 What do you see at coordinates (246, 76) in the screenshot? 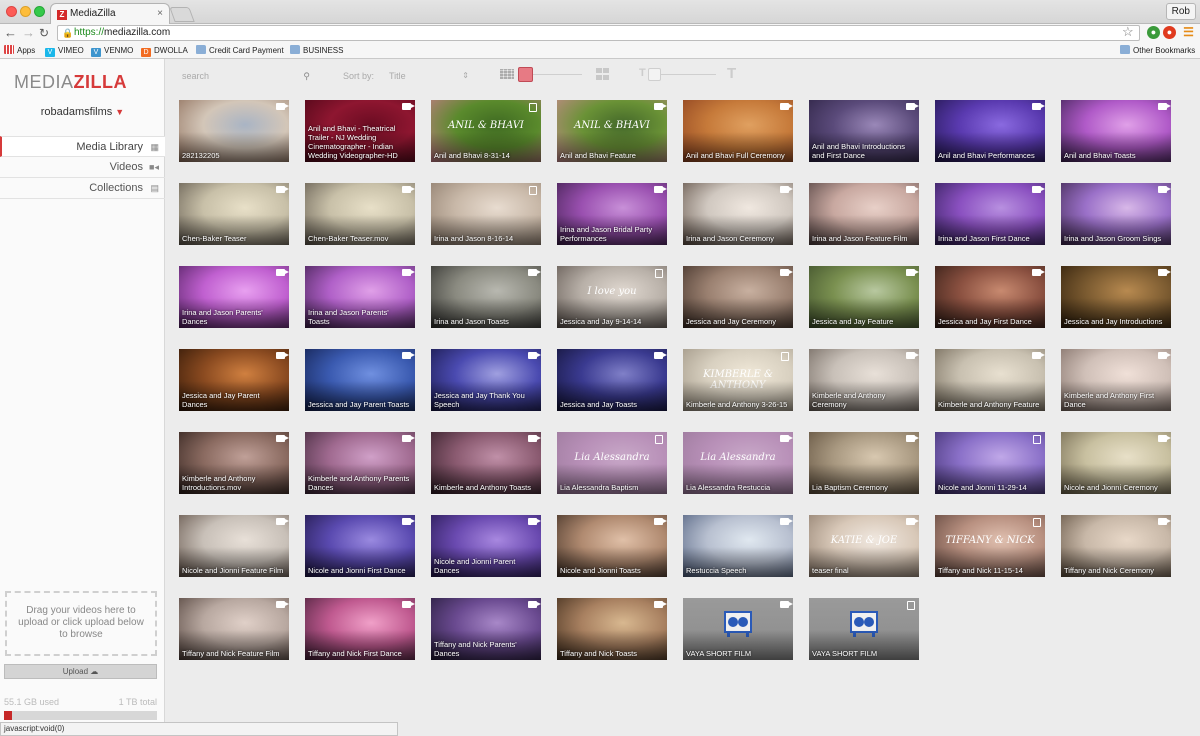
I see `search-input: search ⚲` at bounding box center [246, 76].